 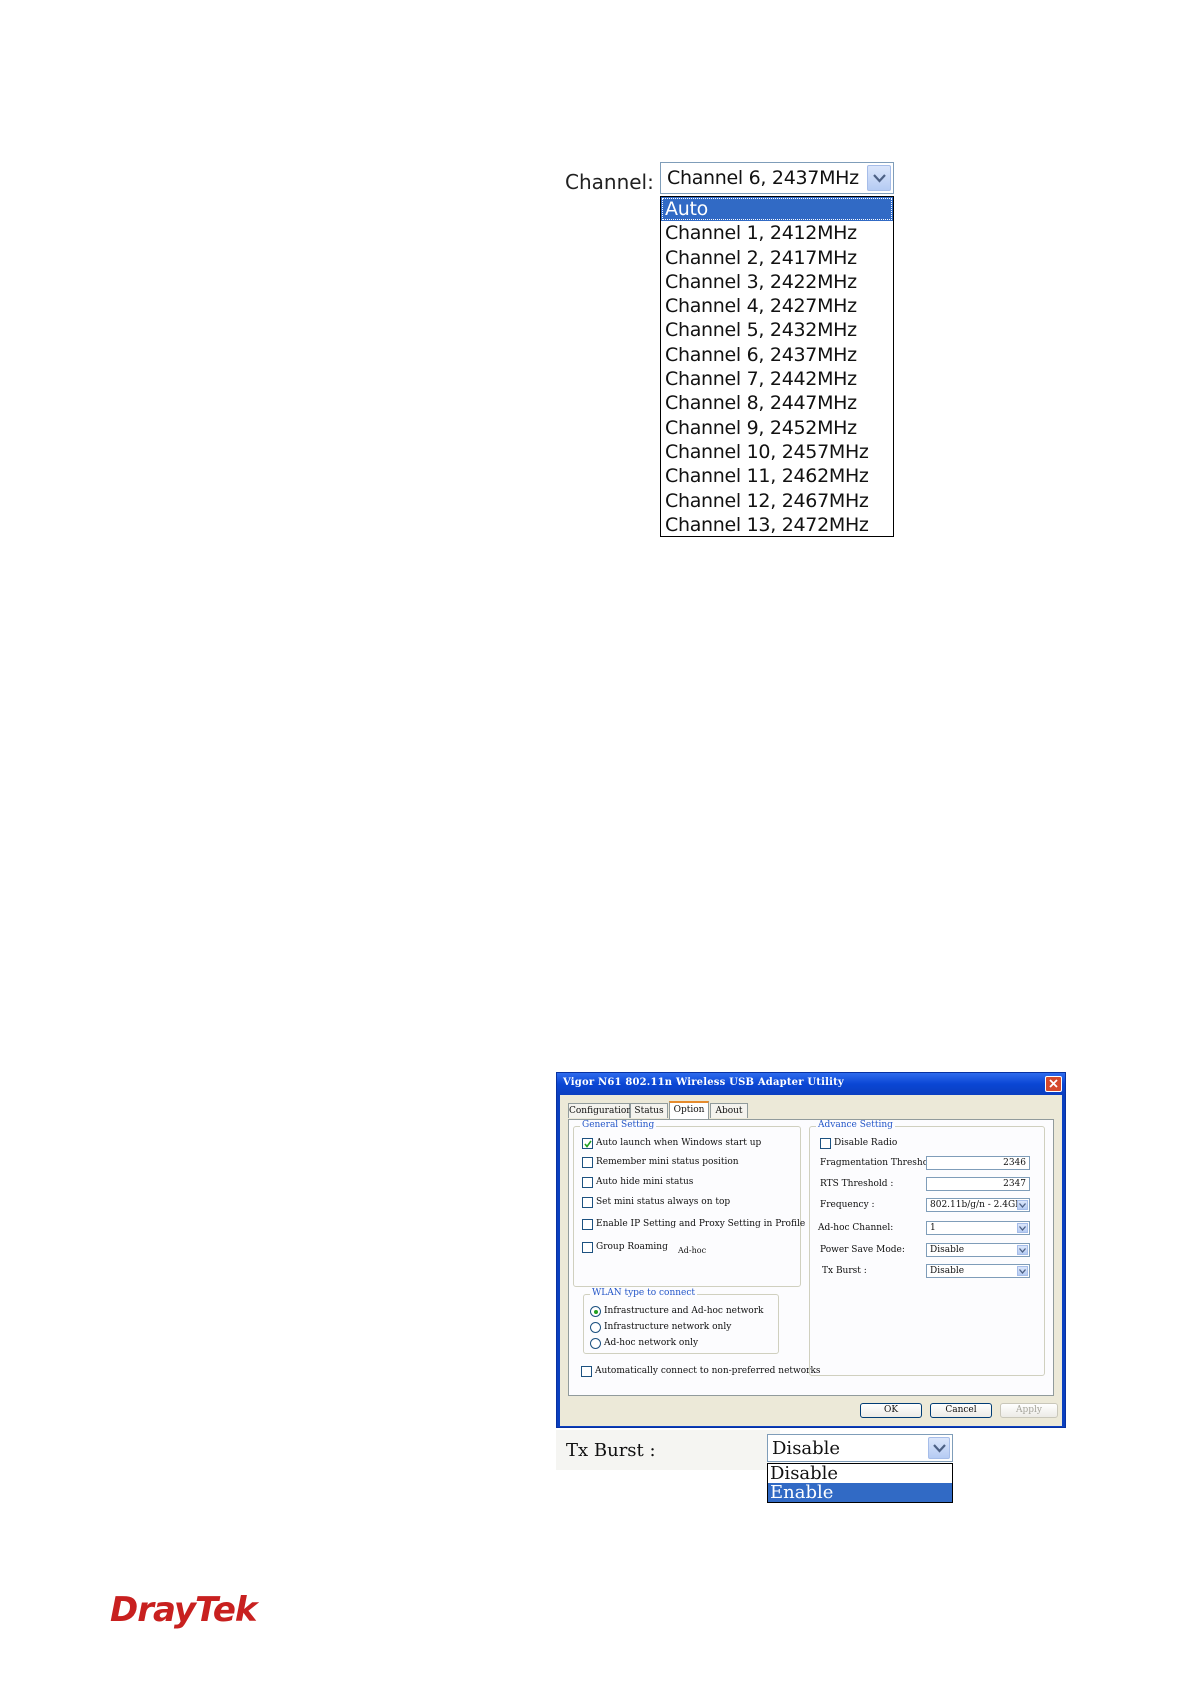 What do you see at coordinates (847, 1205) in the screenshot?
I see `frequency-label: Frequency :` at bounding box center [847, 1205].